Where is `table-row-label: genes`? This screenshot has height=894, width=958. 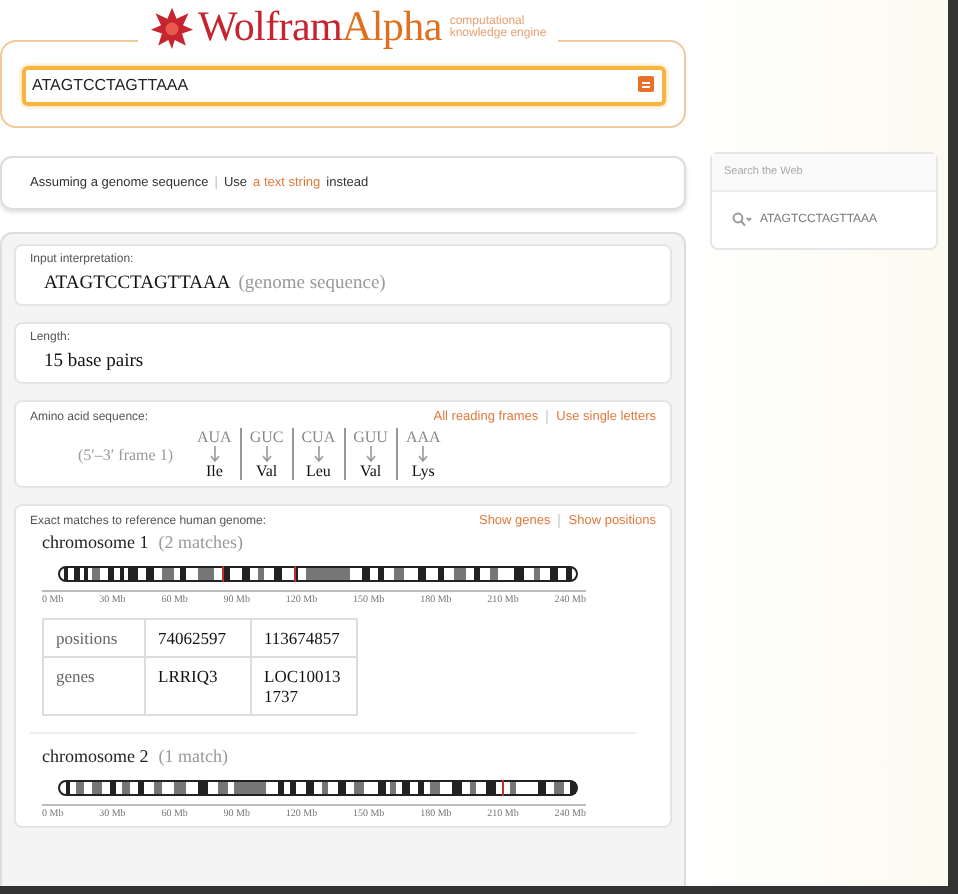
table-row-label: genes is located at coordinates (94, 686).